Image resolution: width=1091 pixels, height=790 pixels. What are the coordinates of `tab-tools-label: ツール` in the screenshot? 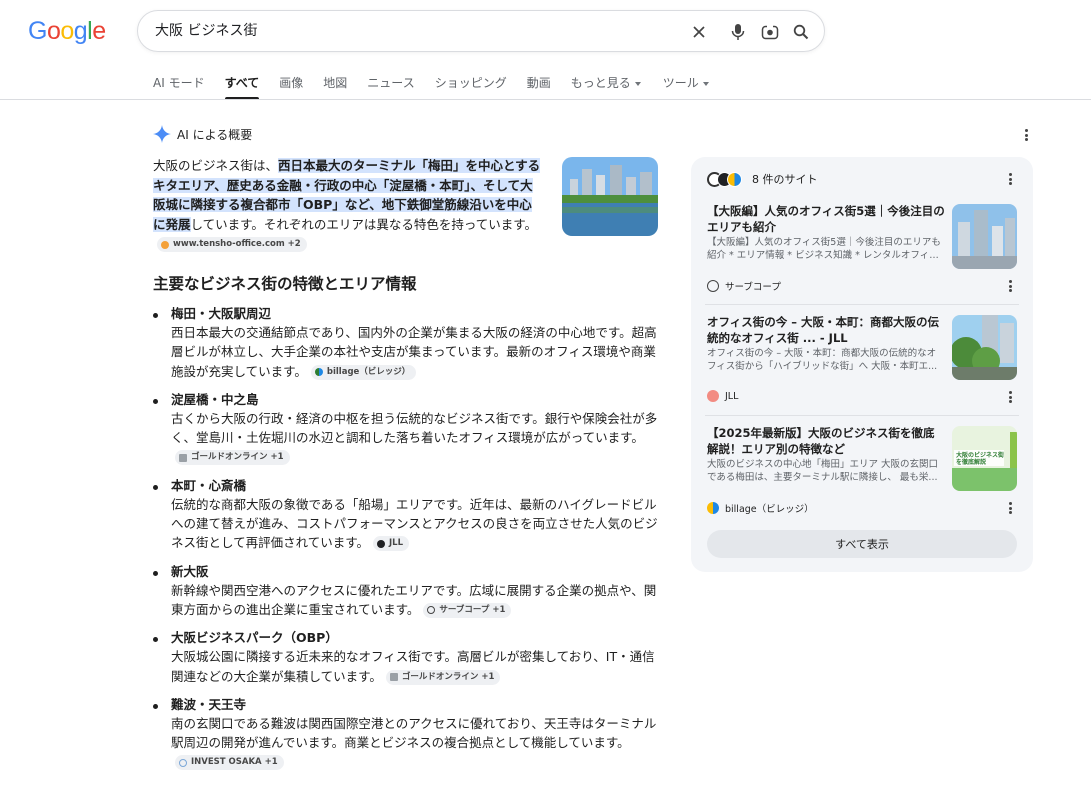 It's located at (680, 83).